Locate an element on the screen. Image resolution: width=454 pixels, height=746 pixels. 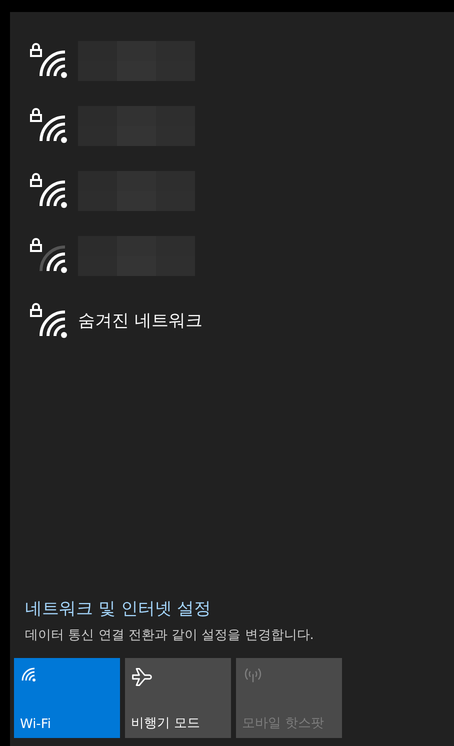
network-name: 숨겨진 네트워크 is located at coordinates (140, 321).